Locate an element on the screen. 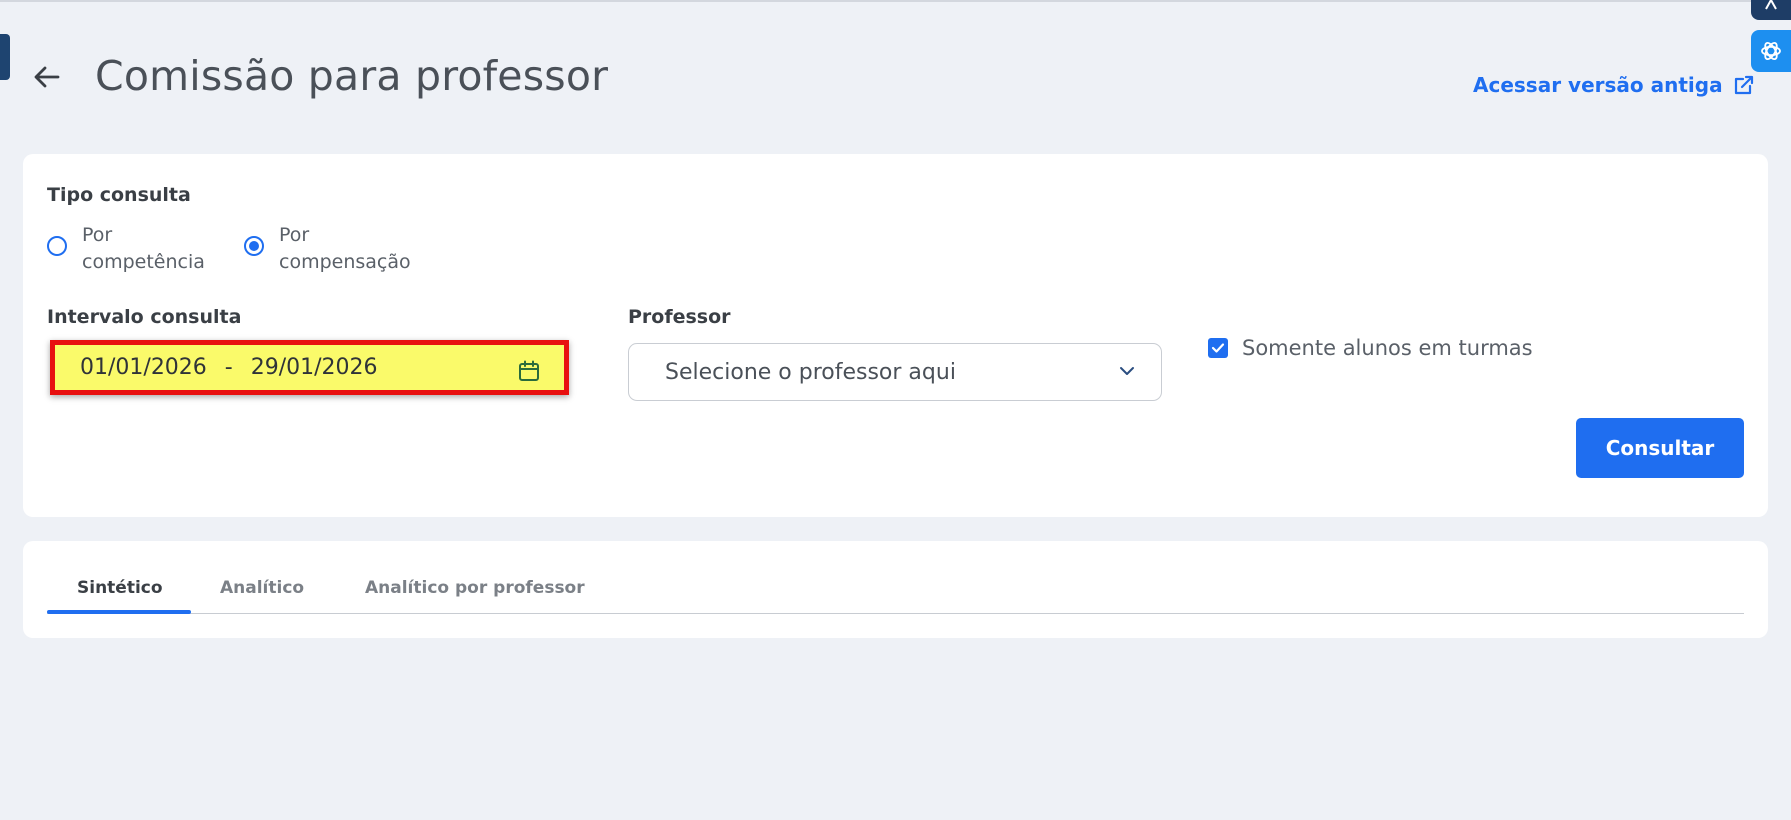 The image size is (1791, 820). only-class-students-label: Somente alunos em turmas is located at coordinates (1387, 348).